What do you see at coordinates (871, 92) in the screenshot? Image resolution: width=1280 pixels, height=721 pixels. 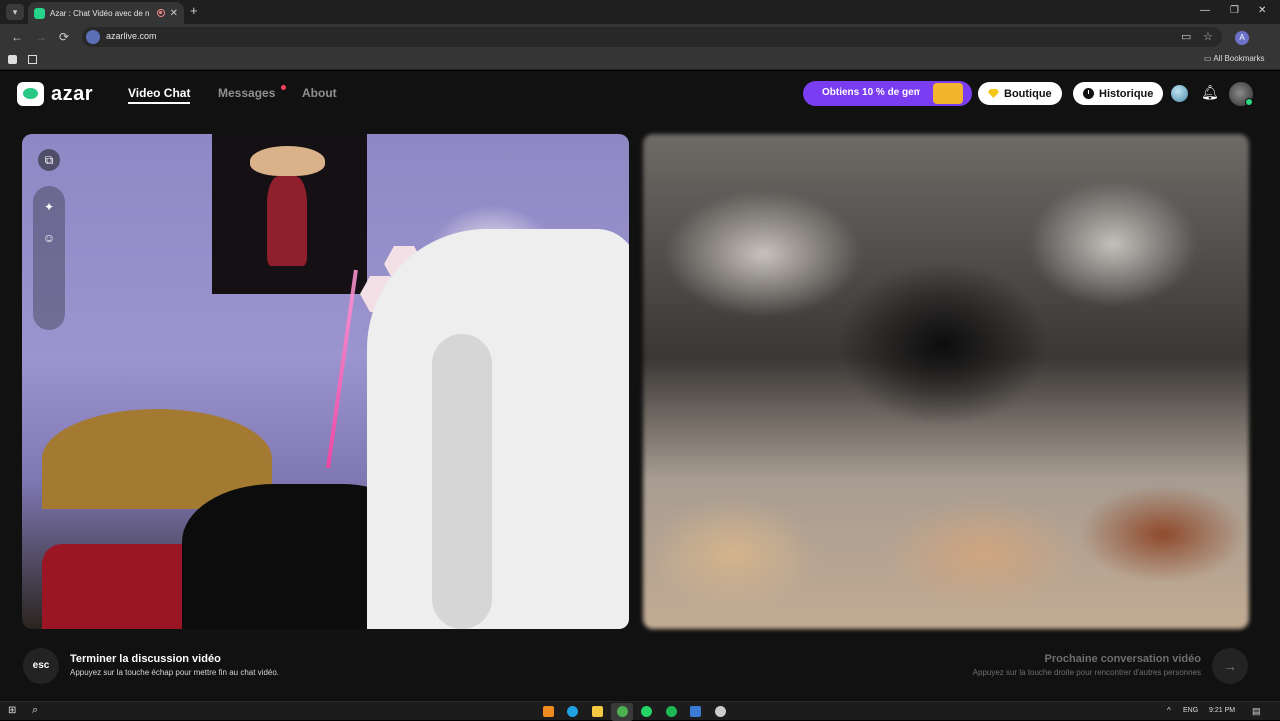 I see `promo-text: Obtiens 10 % de gems` at bounding box center [871, 92].